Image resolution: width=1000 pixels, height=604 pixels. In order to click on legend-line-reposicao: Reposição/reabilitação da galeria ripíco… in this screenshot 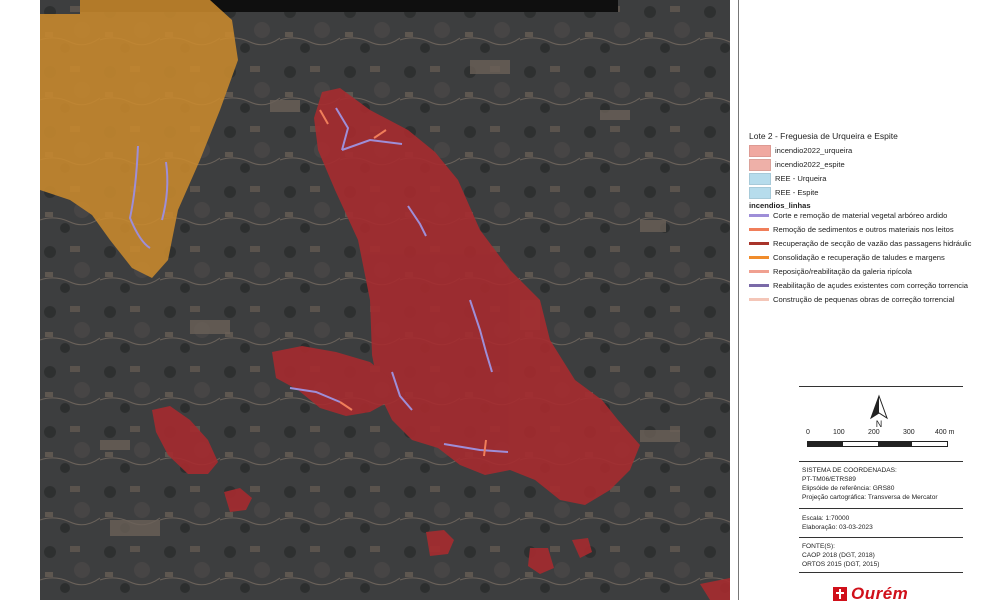, I will do `click(830, 271)`.